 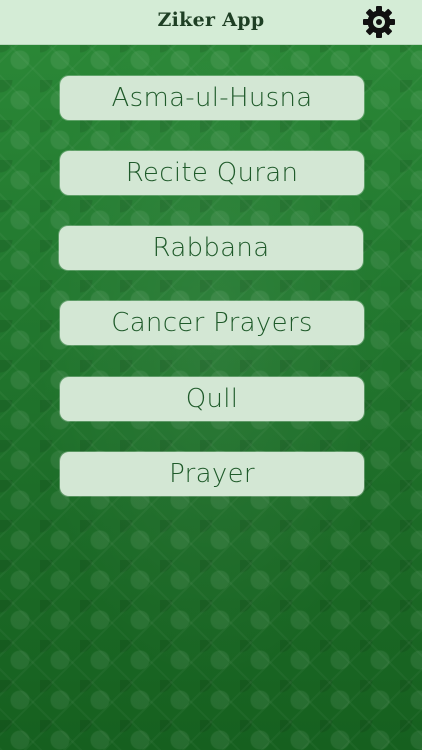 I want to click on menu-button-cancer-prayers: Cancer Prayers, so click(x=212, y=323).